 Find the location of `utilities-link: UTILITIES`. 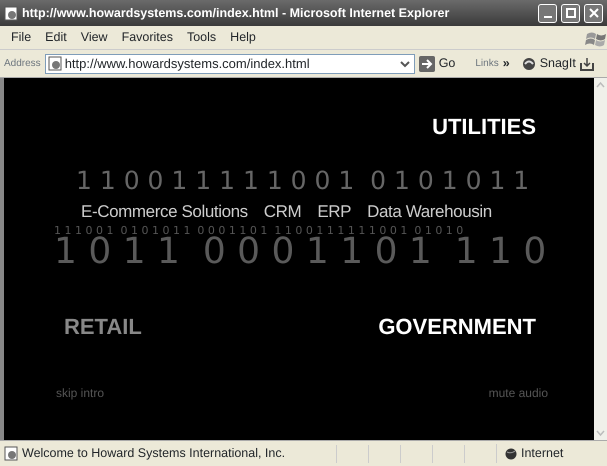

utilities-link: UTILITIES is located at coordinates (484, 127).